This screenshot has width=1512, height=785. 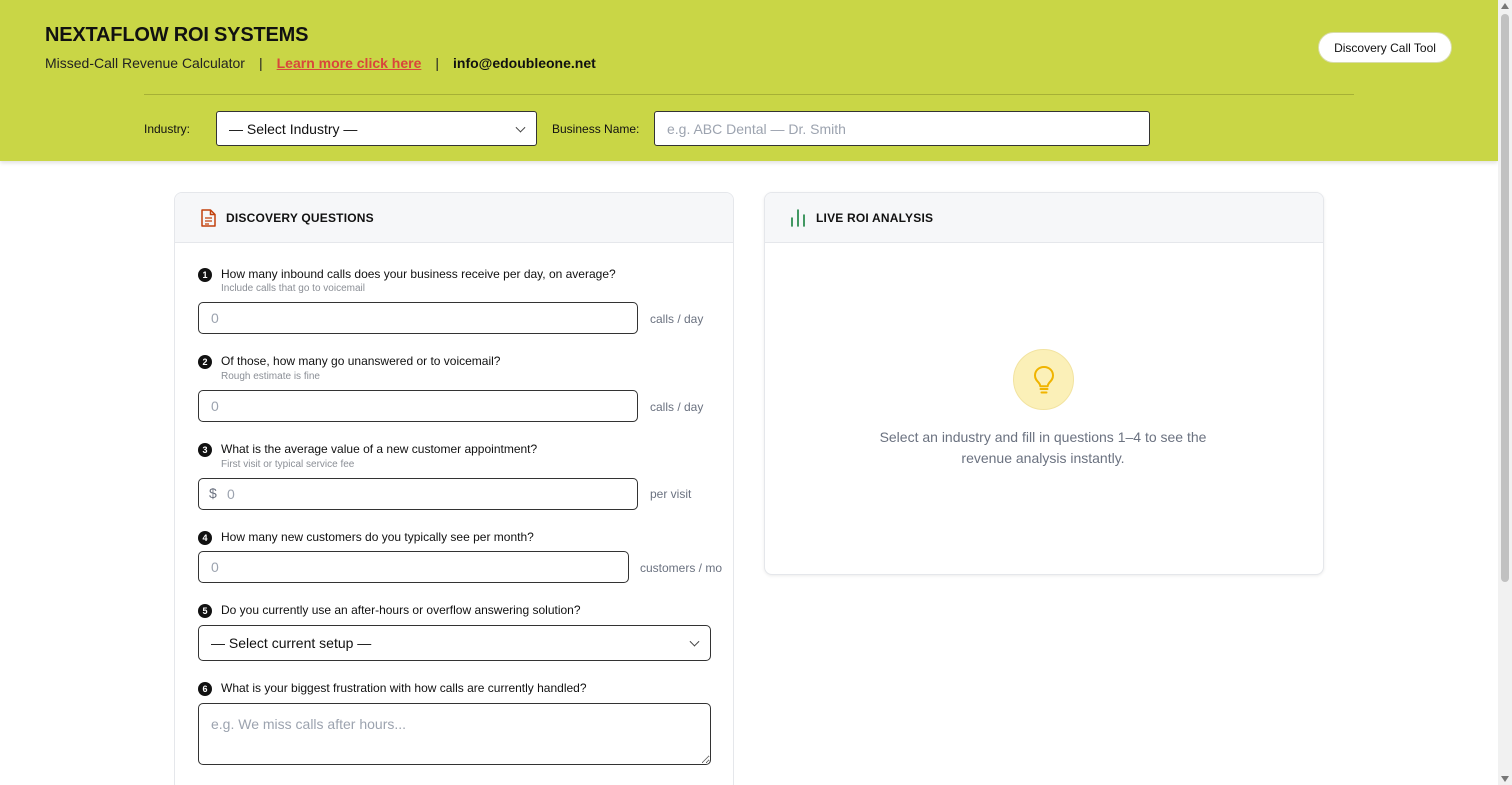 I want to click on learn-more-link: Learn more click here, so click(x=349, y=63).